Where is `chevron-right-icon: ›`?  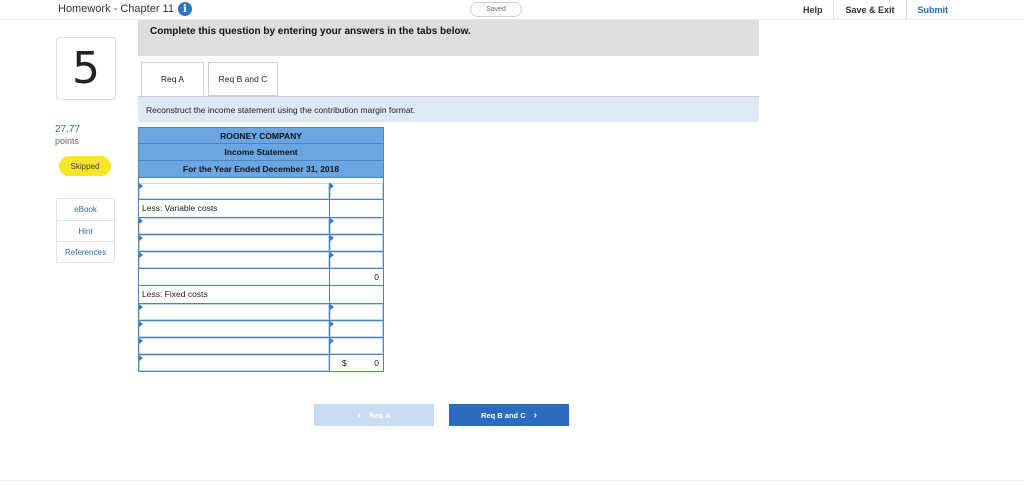
chevron-right-icon: › is located at coordinates (535, 415).